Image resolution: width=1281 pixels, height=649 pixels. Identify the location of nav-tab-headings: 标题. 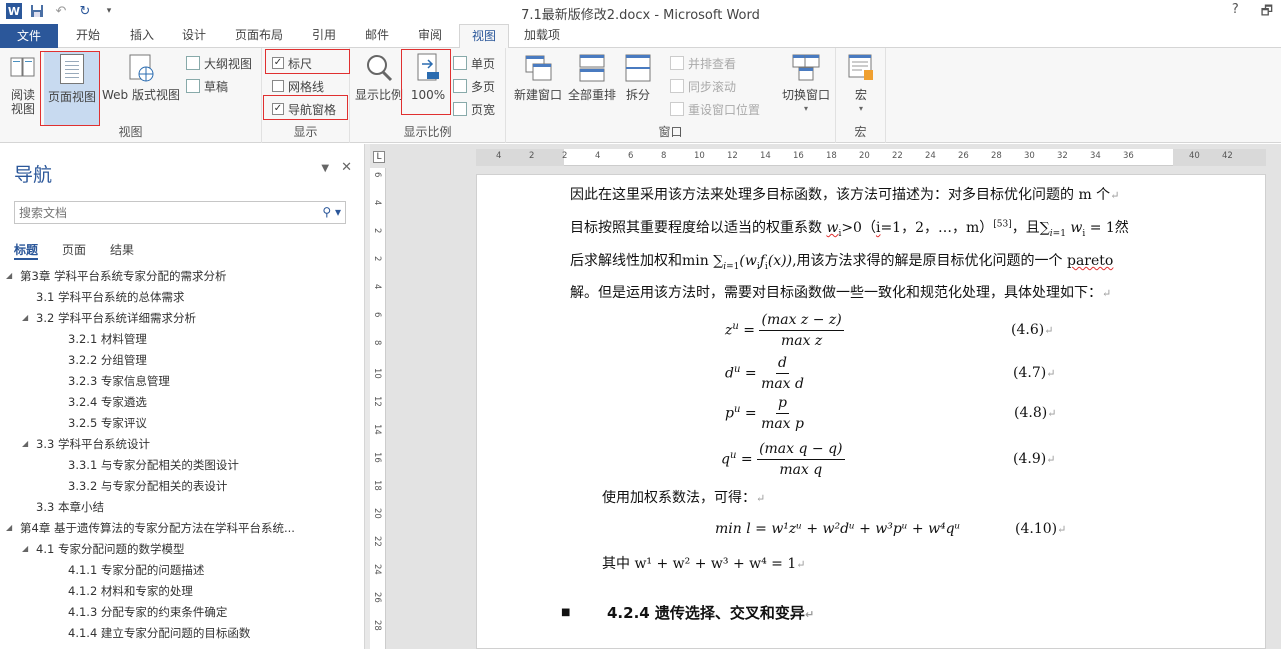
(26, 250).